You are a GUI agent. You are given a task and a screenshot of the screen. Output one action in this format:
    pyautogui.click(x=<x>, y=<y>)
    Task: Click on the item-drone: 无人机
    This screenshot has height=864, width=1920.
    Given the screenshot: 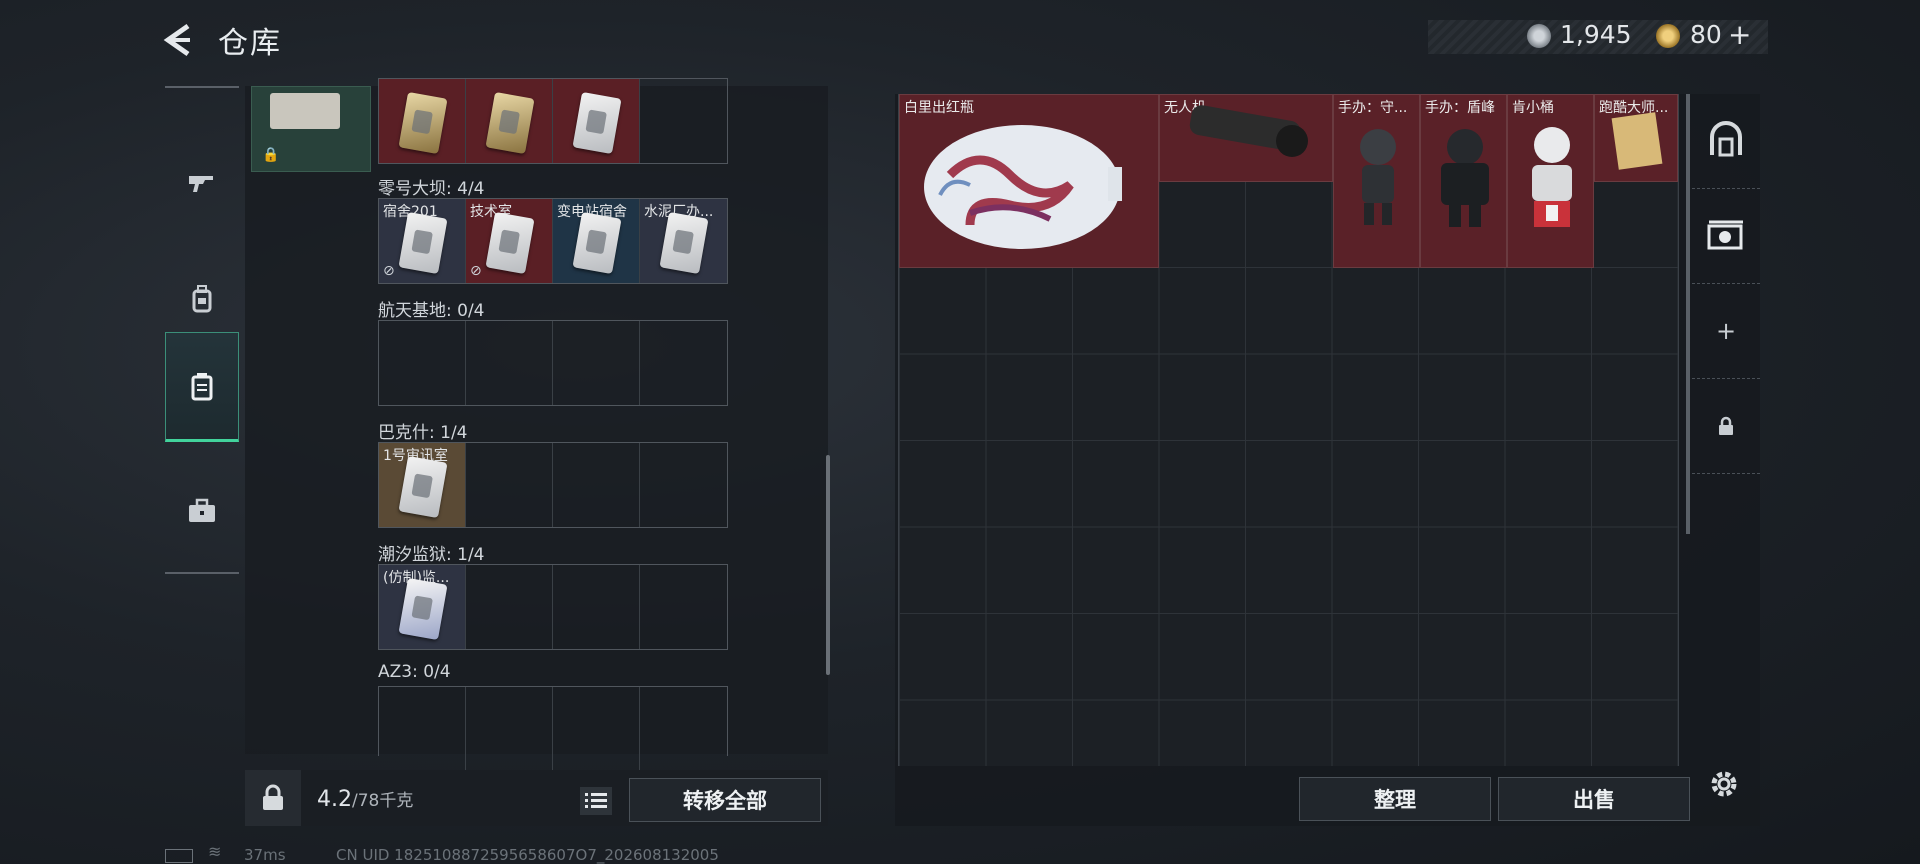 What is the action you would take?
    pyautogui.click(x=1246, y=138)
    